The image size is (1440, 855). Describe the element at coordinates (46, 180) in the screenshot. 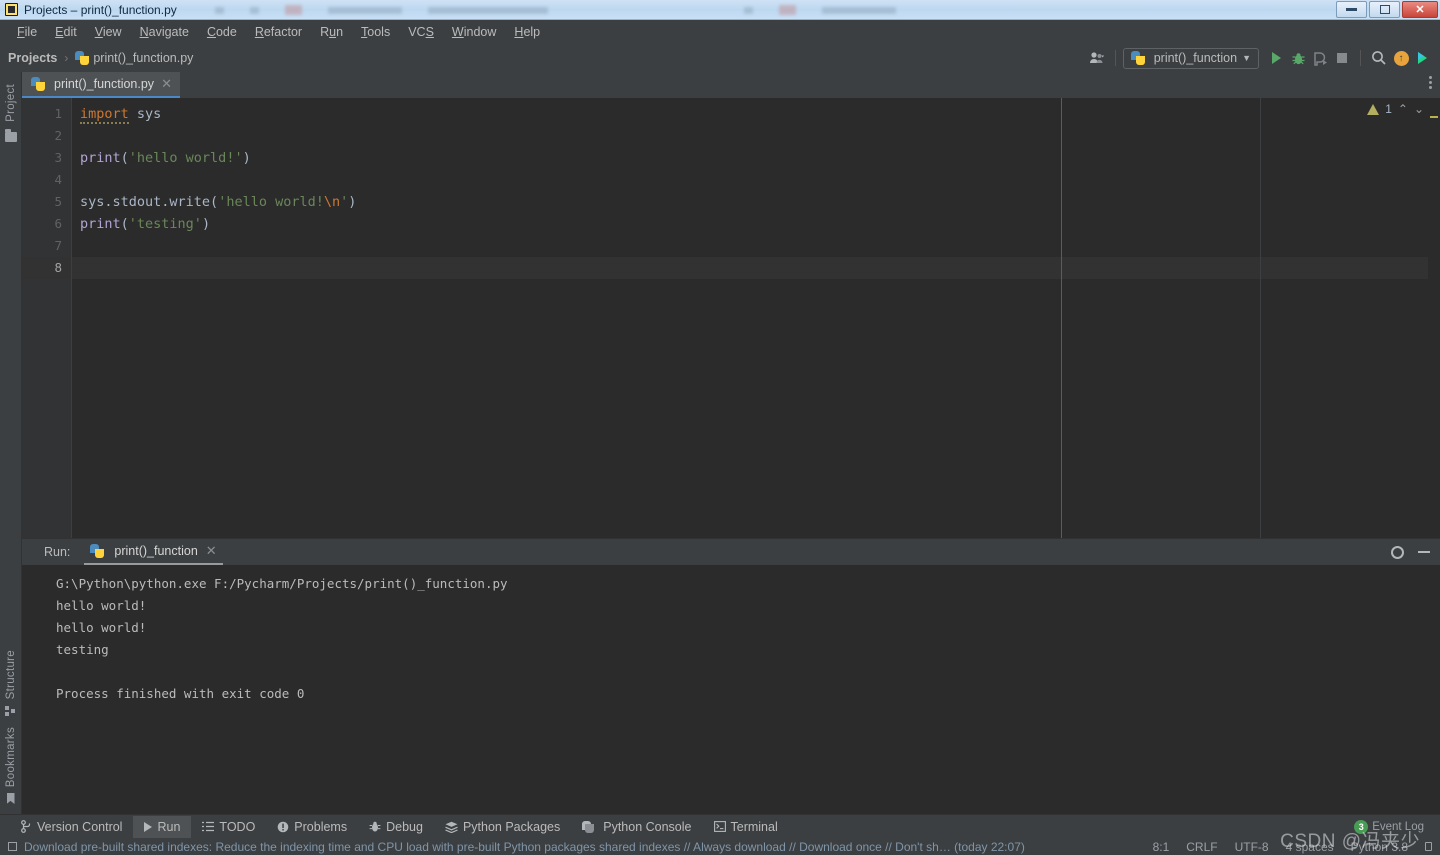

I see `line-number-4: 4` at that location.